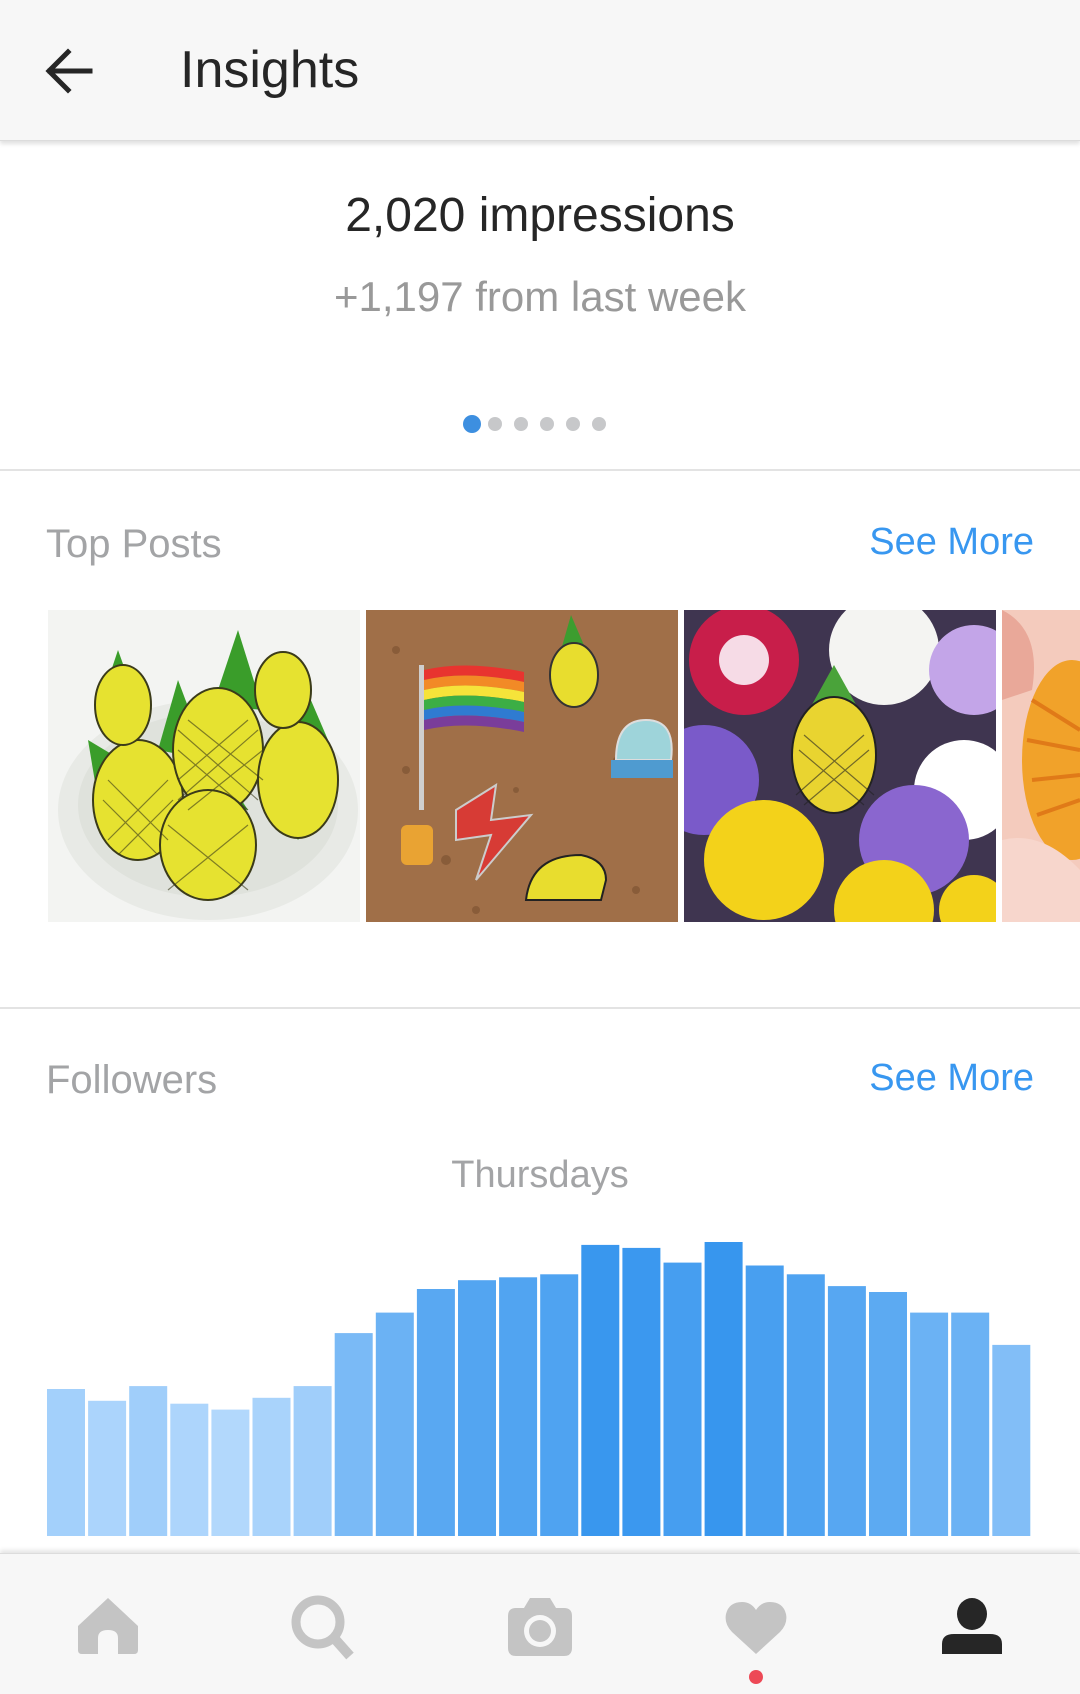  What do you see at coordinates (134, 544) in the screenshot?
I see `top-posts-title: Top Posts` at bounding box center [134, 544].